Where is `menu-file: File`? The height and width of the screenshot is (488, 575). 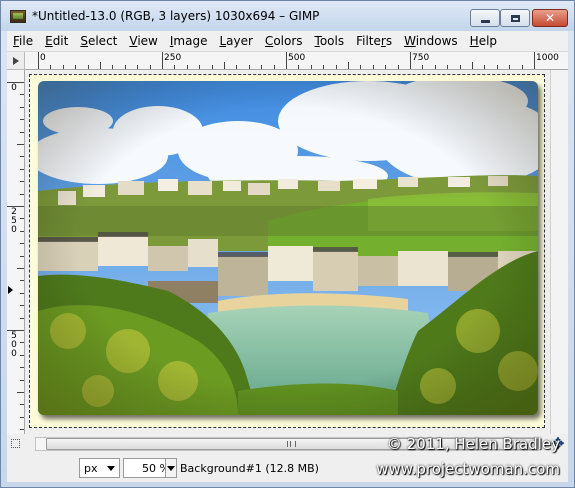
menu-file: File is located at coordinates (23, 41).